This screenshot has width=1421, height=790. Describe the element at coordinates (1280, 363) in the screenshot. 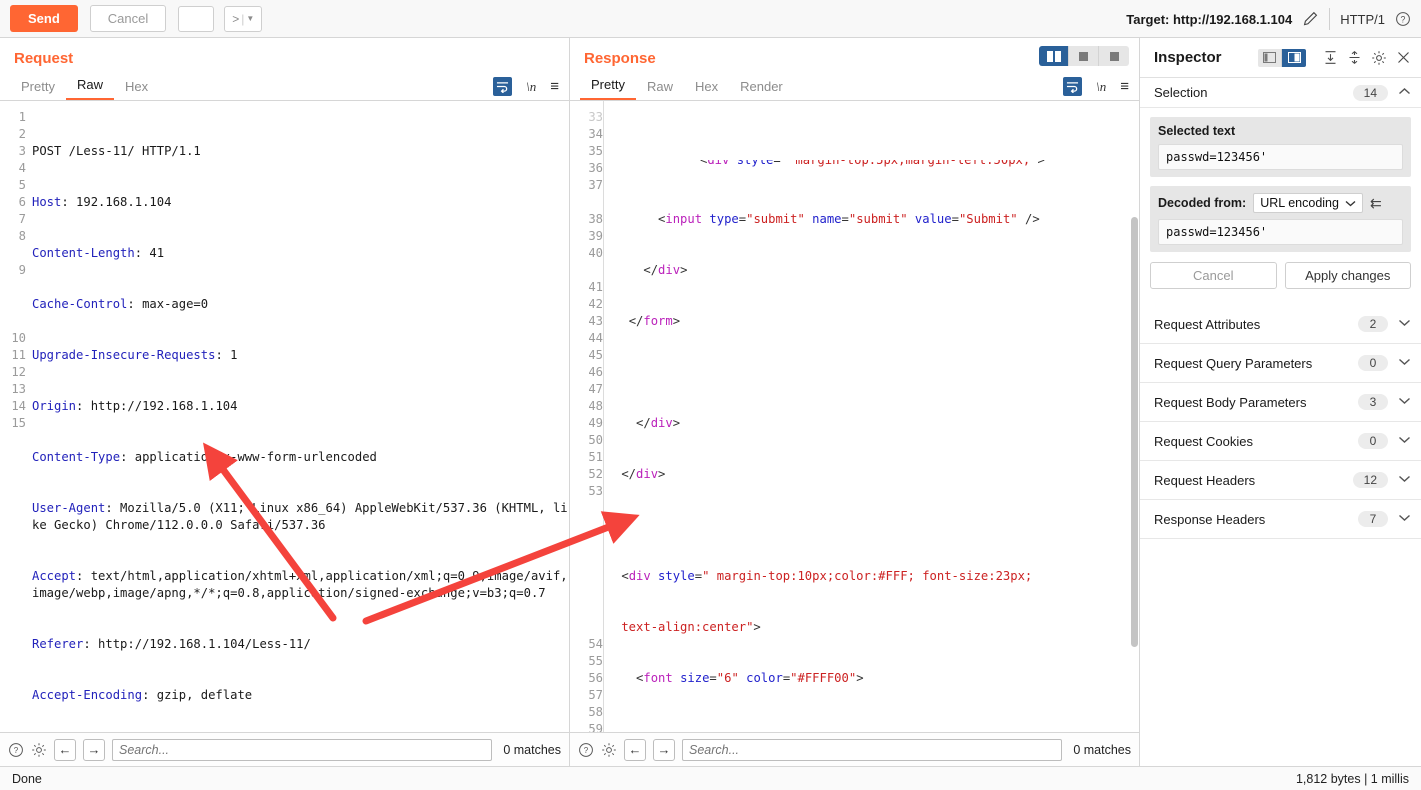

I see `section-request-query-parameters: Request Query Parameters 0` at that location.